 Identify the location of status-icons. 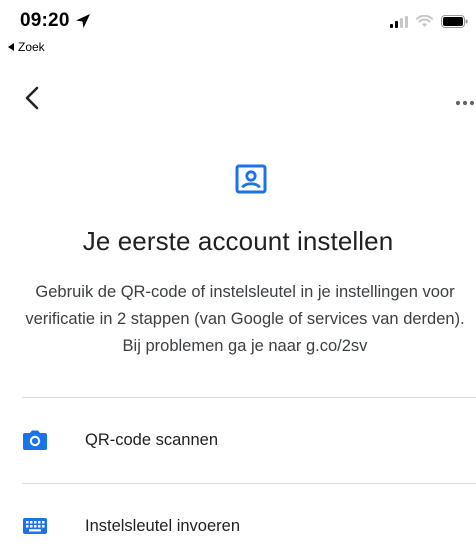
(429, 23).